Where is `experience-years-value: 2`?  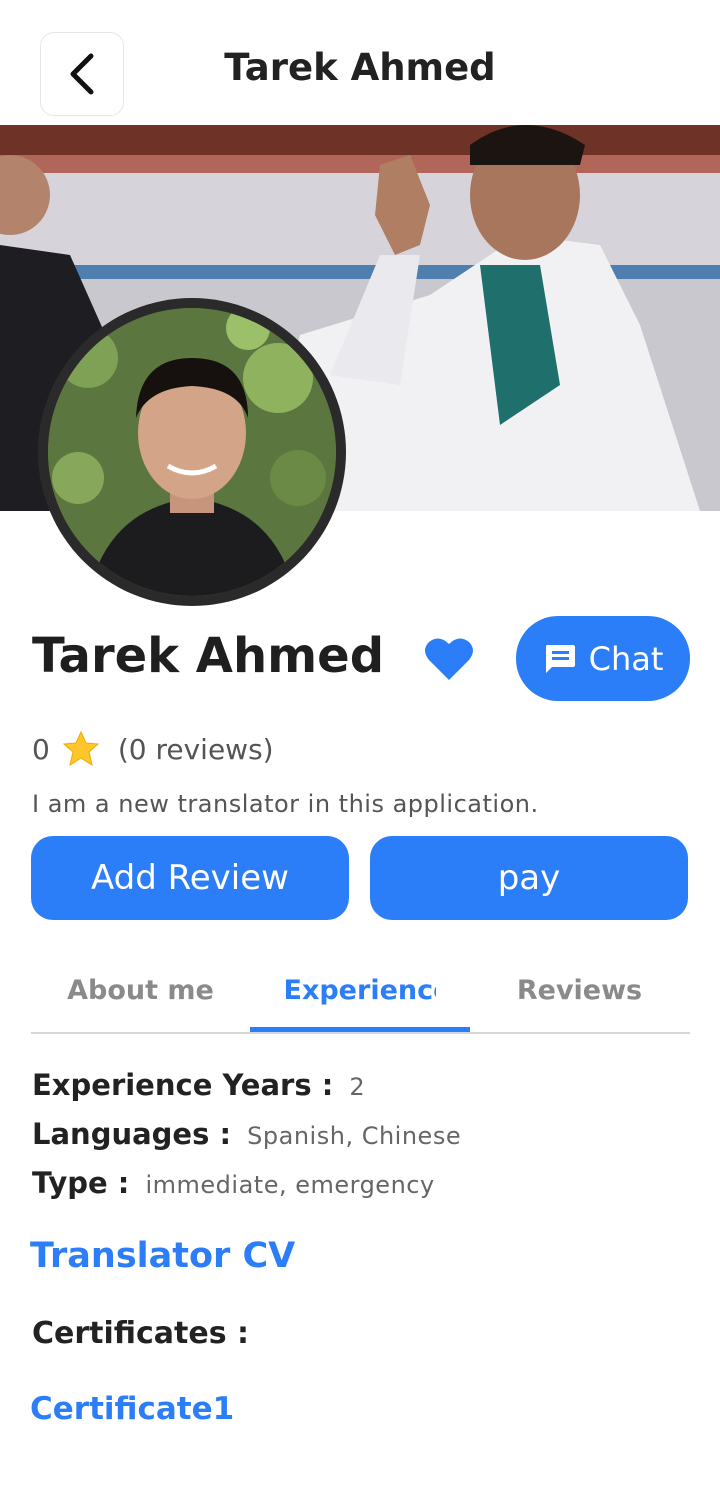 experience-years-value: 2 is located at coordinates (357, 1087).